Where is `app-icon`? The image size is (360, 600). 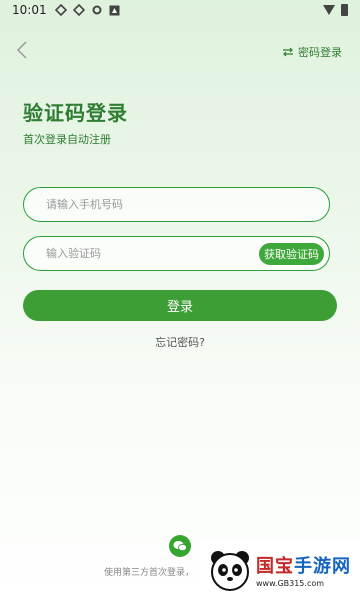
app-icon is located at coordinates (115, 10).